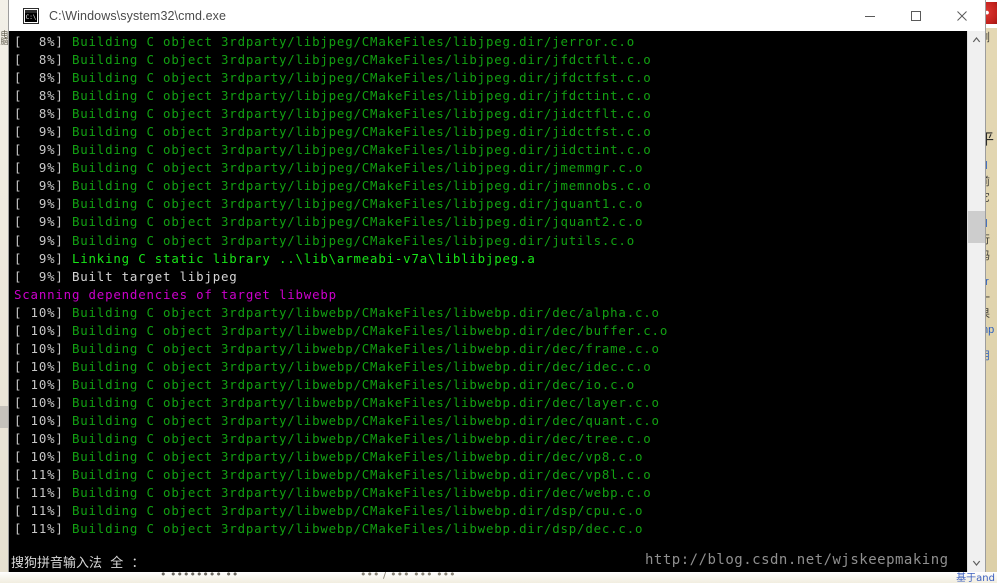 This screenshot has height=583, width=997. I want to click on background-bottom-text-left: • •••••••• ••, so click(199, 576).